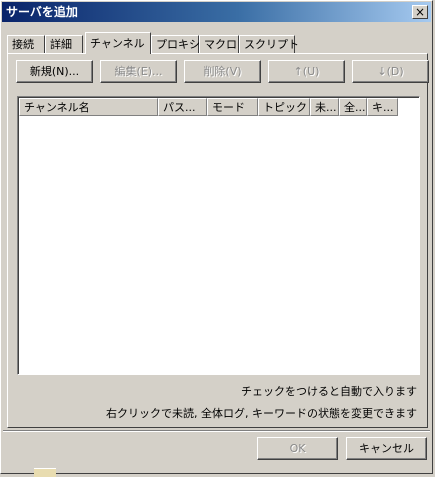 Image resolution: width=435 pixels, height=477 pixels. What do you see at coordinates (306, 71) in the screenshot?
I see `move-up-button: ↑(U)` at bounding box center [306, 71].